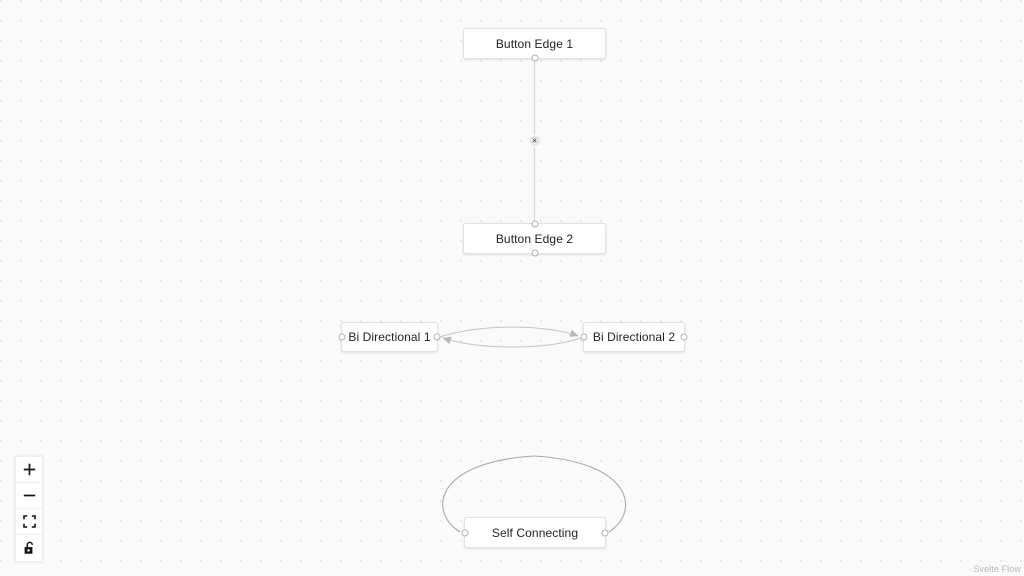 Image resolution: width=1024 pixels, height=576 pixels. Describe the element at coordinates (512, 342) in the screenshot. I see `edge-bidirectional-reverse` at that location.